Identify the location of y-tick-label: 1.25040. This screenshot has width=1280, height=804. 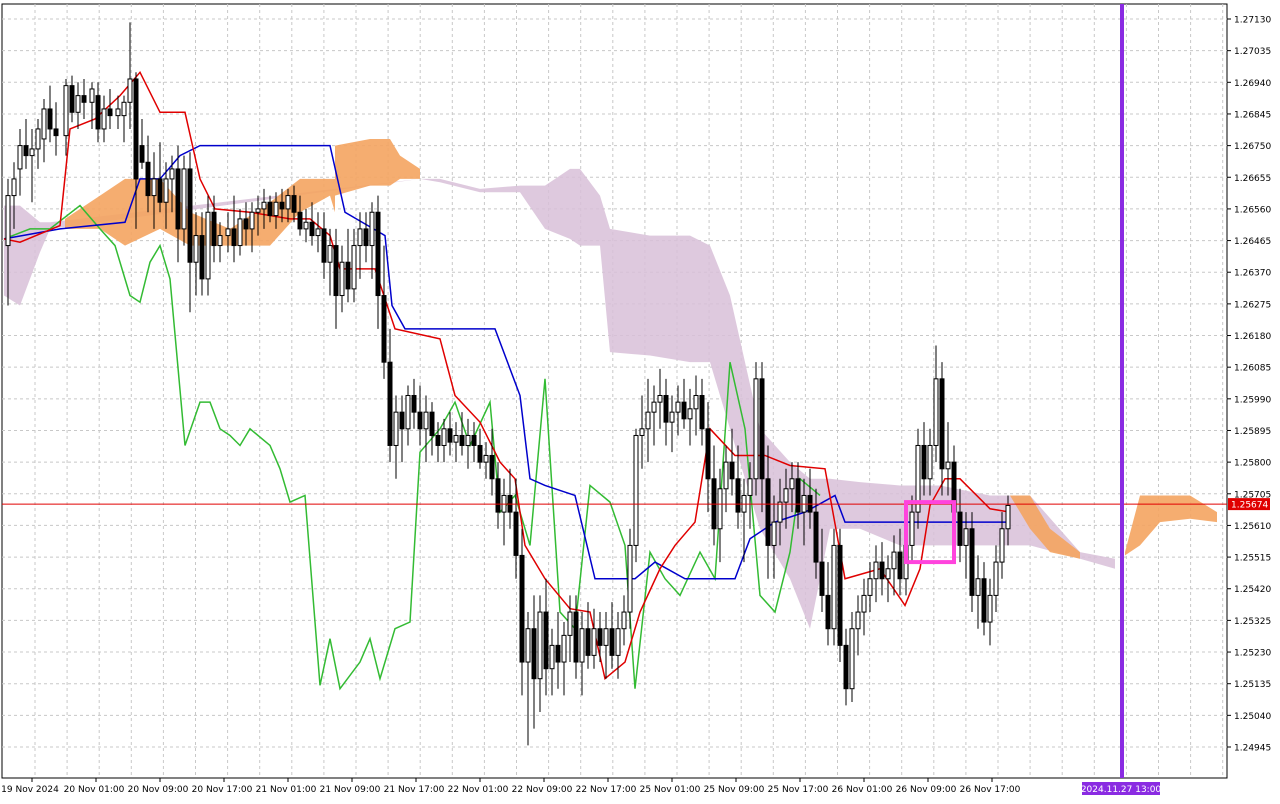
(1252, 717).